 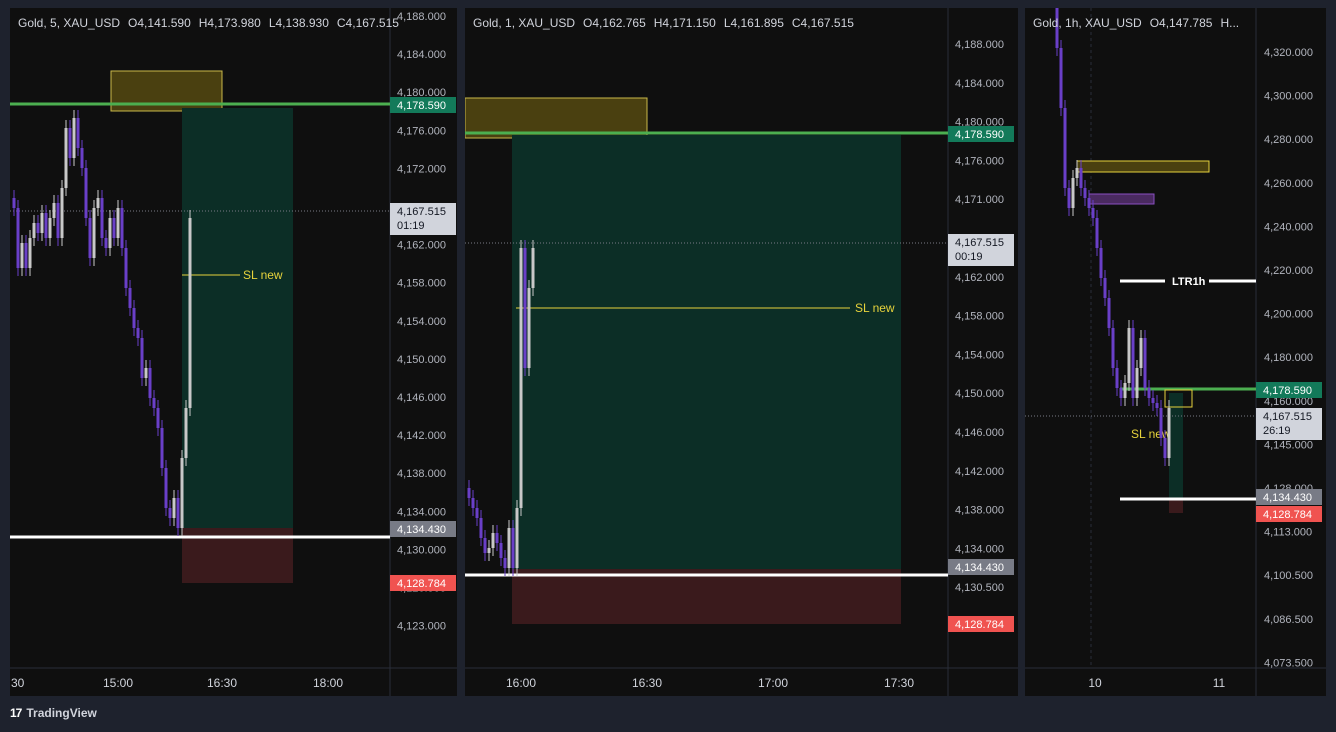 I want to click on ohlc-open: O4,141.590, so click(x=159, y=23).